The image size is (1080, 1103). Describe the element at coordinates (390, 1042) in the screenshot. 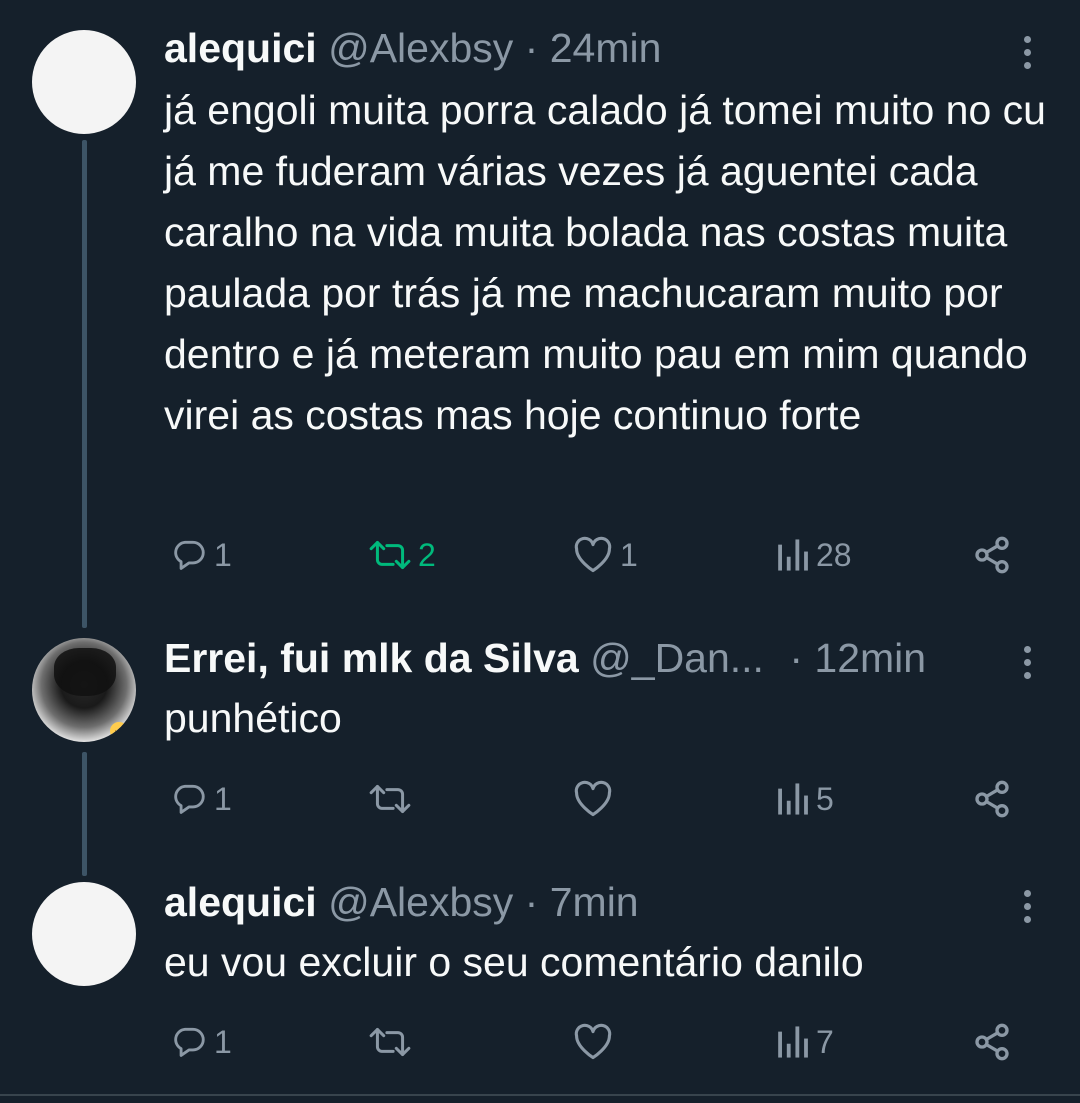

I see `retweet-icon` at that location.